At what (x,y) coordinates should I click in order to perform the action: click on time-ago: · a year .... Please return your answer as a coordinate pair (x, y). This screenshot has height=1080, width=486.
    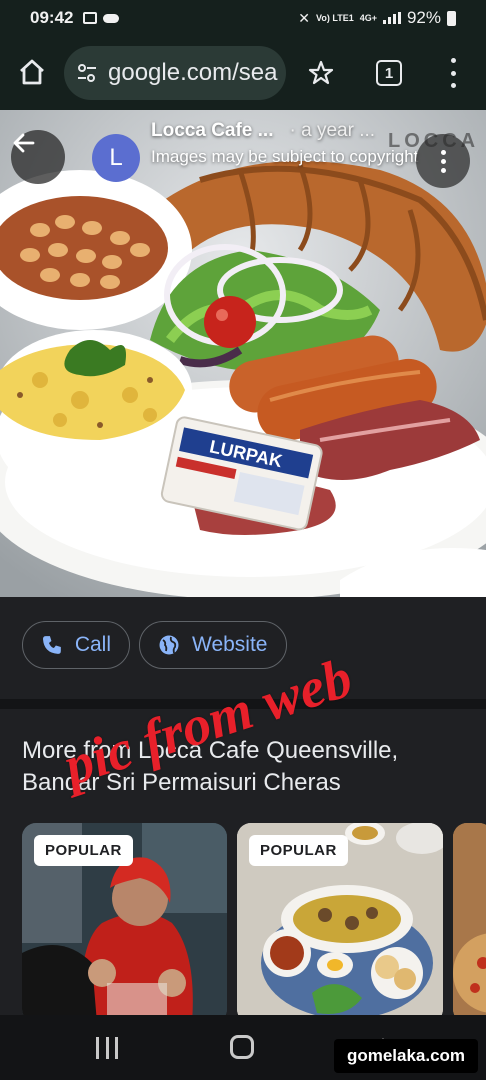
    Looking at the image, I should click on (332, 130).